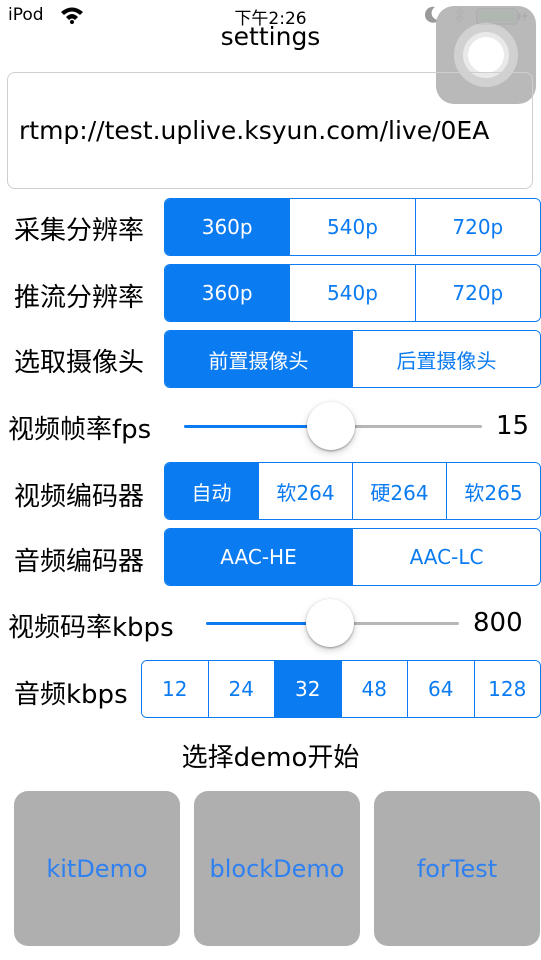 The width and height of the screenshot is (541, 960). I want to click on stream-resolution-540p: 540p, so click(352, 293).